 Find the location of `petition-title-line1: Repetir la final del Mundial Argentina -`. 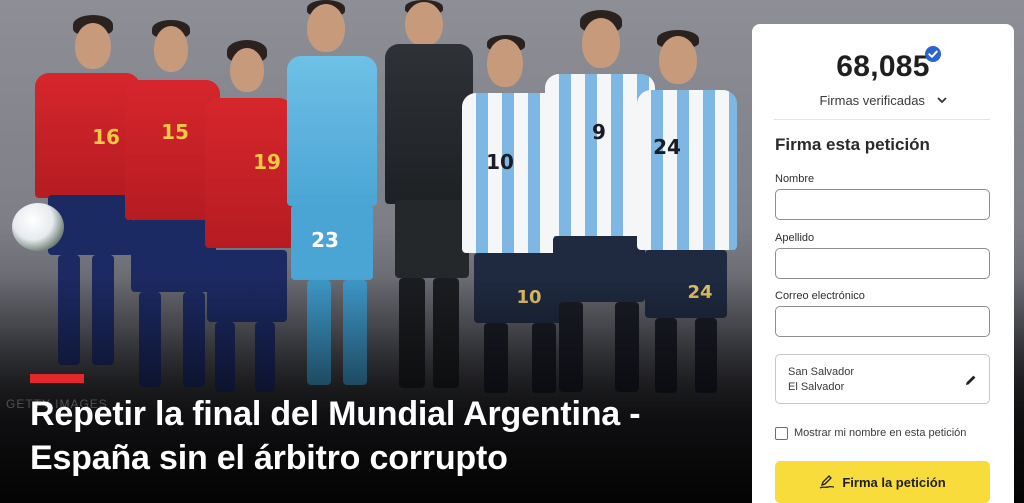

petition-title-line1: Repetir la final del Mundial Argentina - is located at coordinates (335, 414).